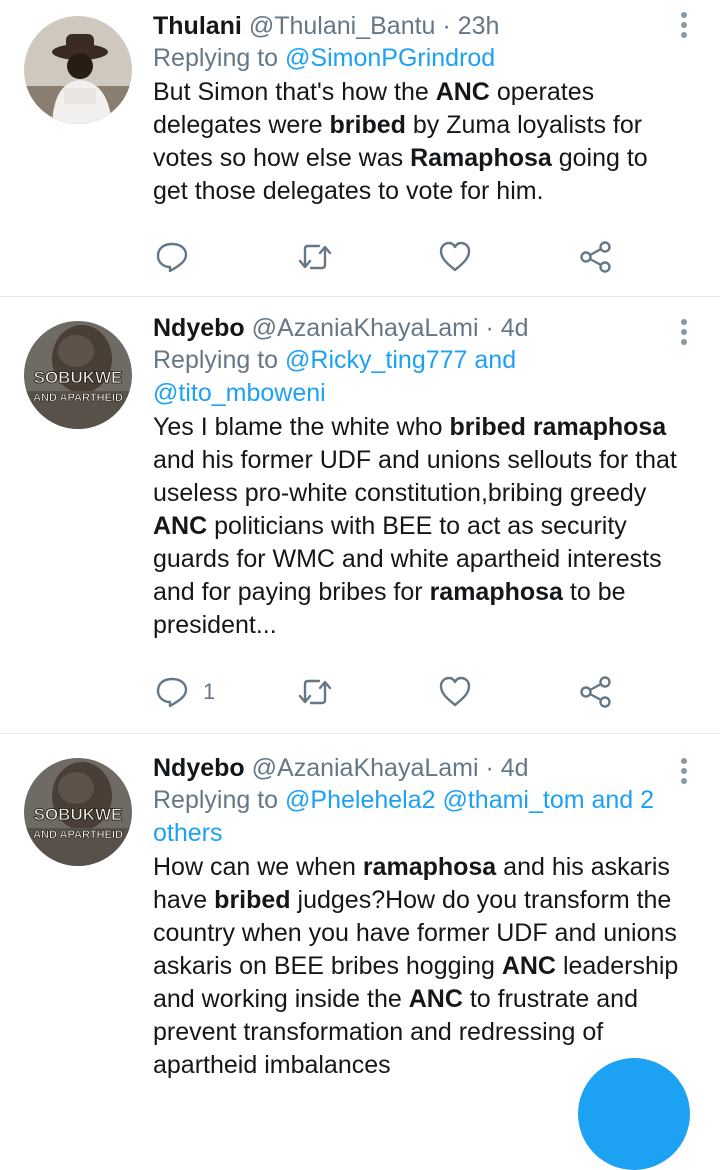  I want to click on author-name: Thulani, so click(197, 26).